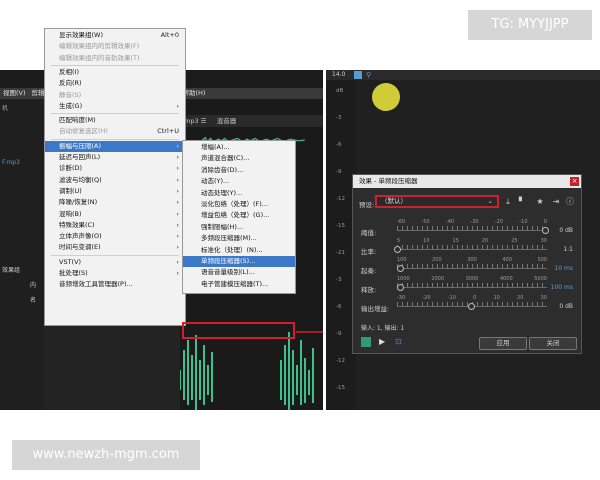  I want to click on effects-menu-item: VST(V) ›, so click(115, 262).